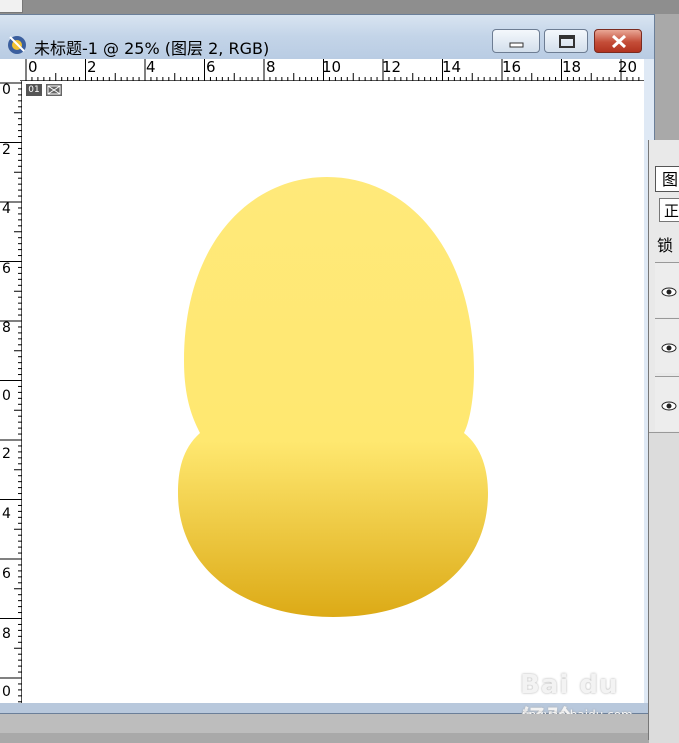  What do you see at coordinates (452, 67) in the screenshot?
I see `ruler-label: 14` at bounding box center [452, 67].